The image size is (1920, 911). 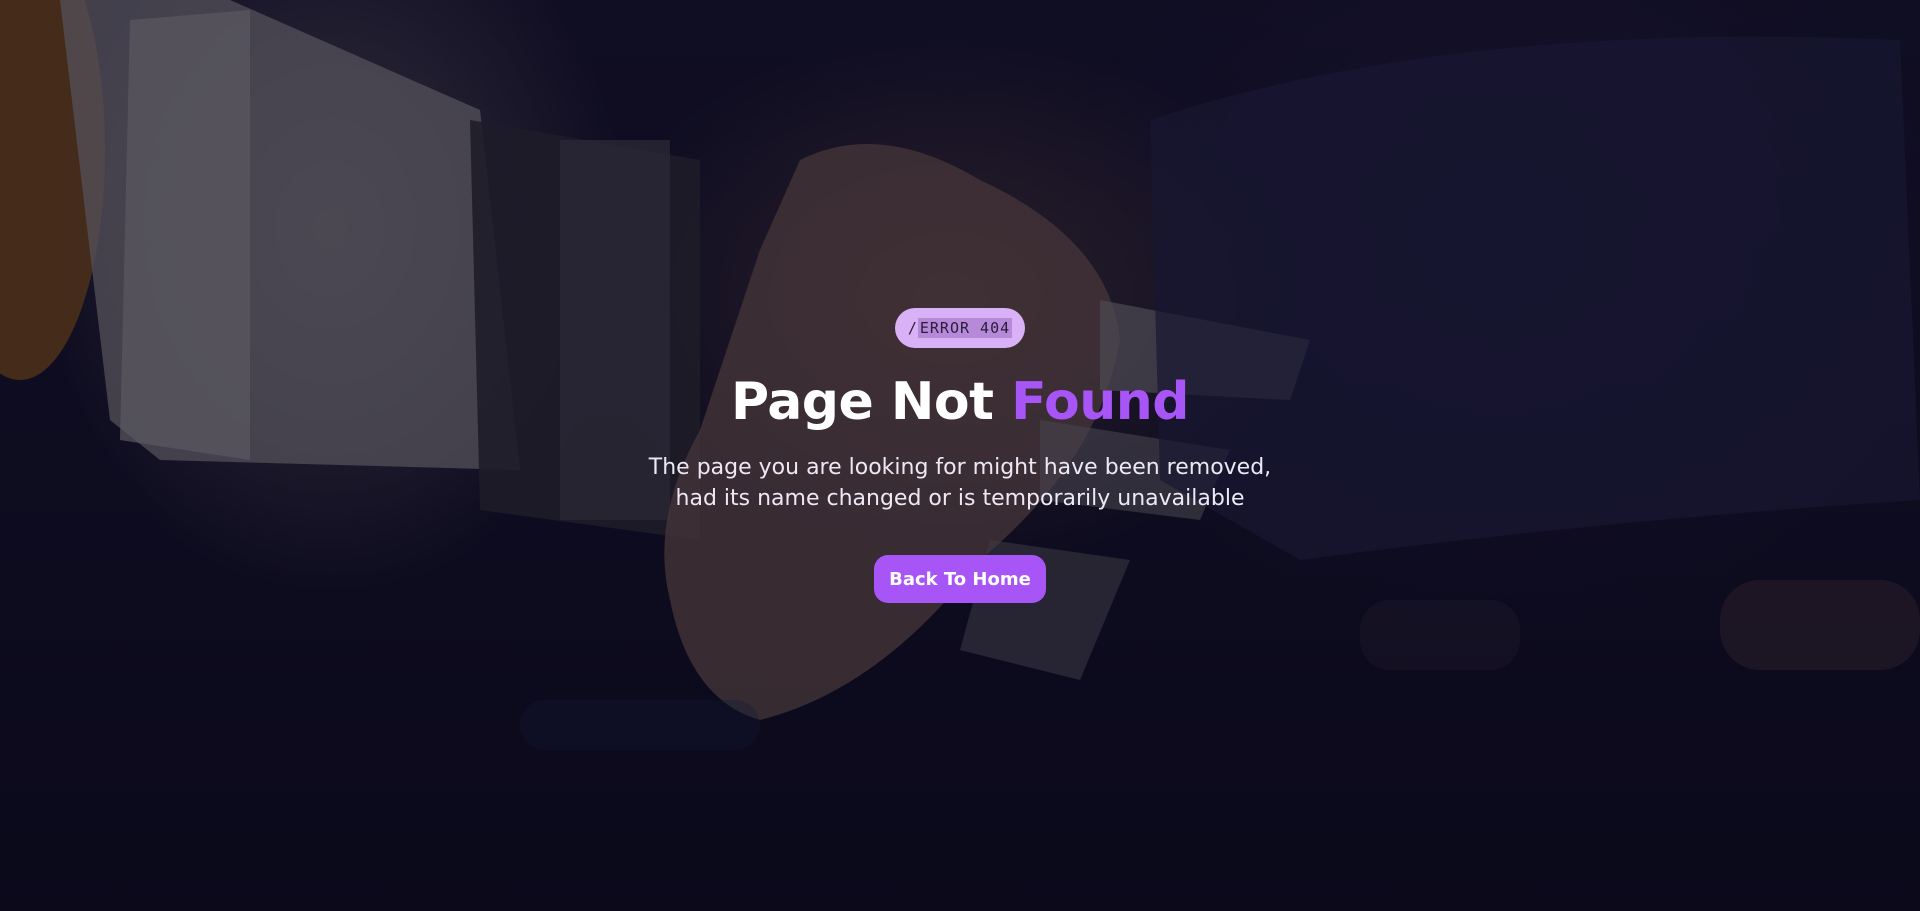 I want to click on page-title: Page Not Found, so click(x=960, y=402).